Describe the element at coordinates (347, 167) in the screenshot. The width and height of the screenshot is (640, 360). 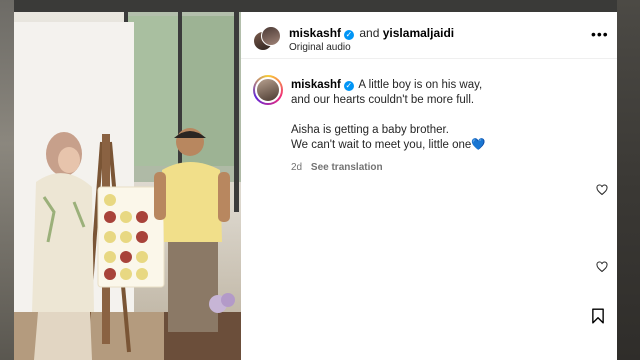
I see `see-translation-link: See translation` at that location.